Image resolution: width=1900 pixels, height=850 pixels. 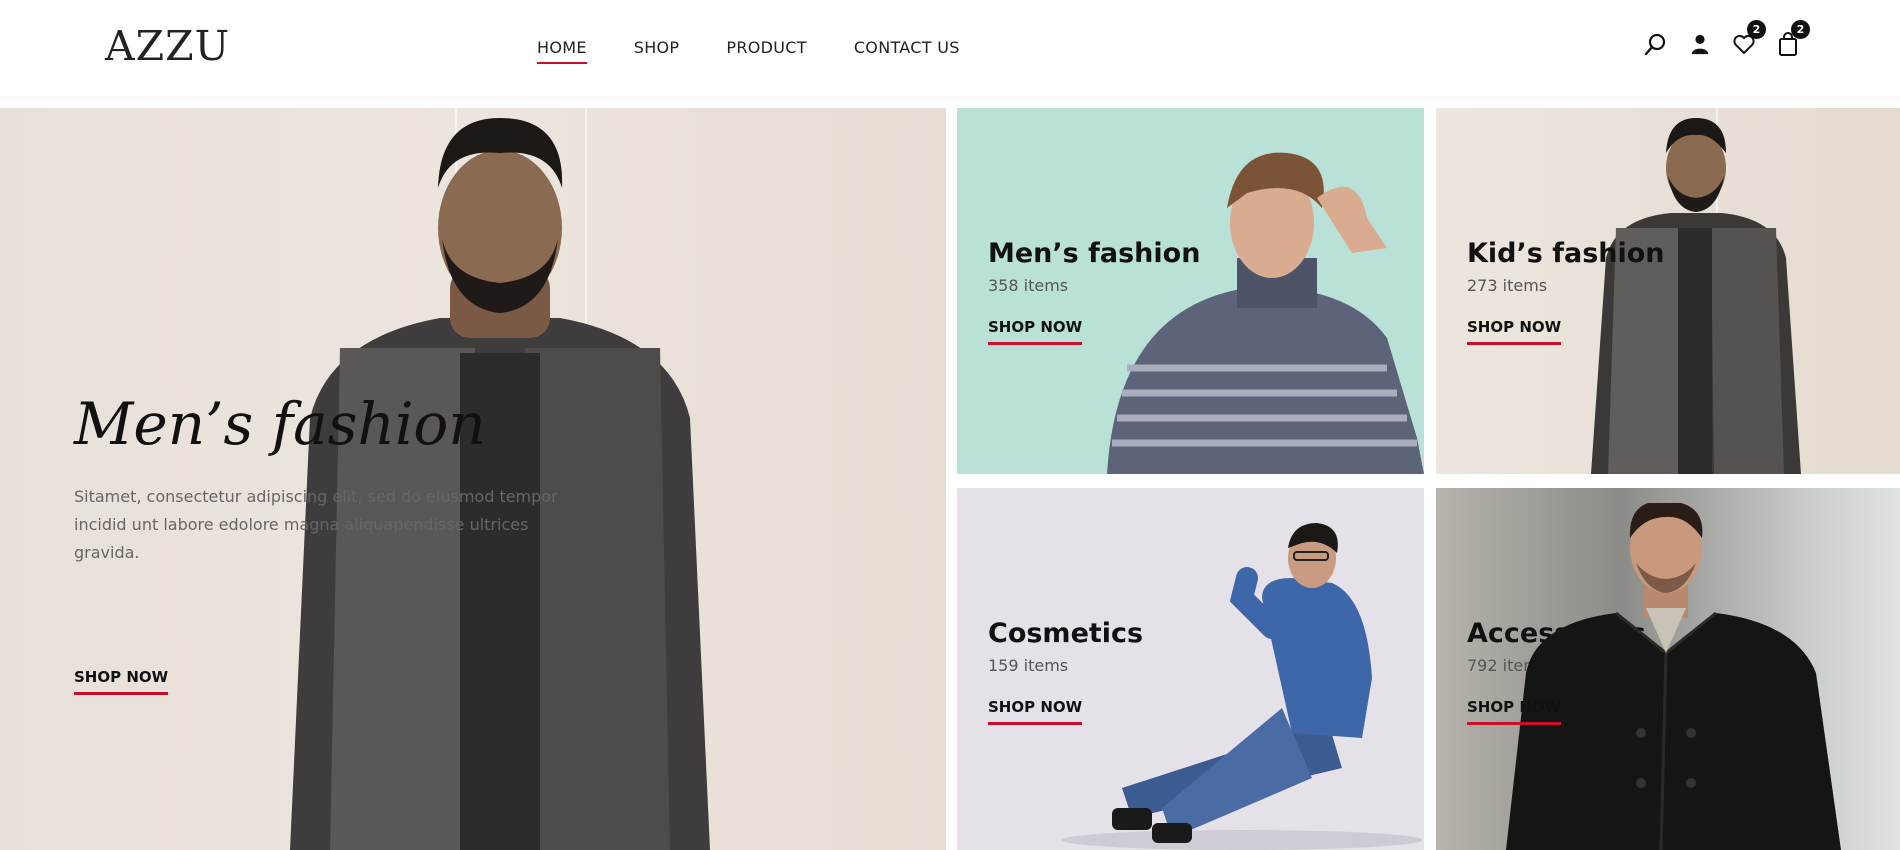 What do you see at coordinates (657, 51) in the screenshot?
I see `nav-shop: SHOP` at bounding box center [657, 51].